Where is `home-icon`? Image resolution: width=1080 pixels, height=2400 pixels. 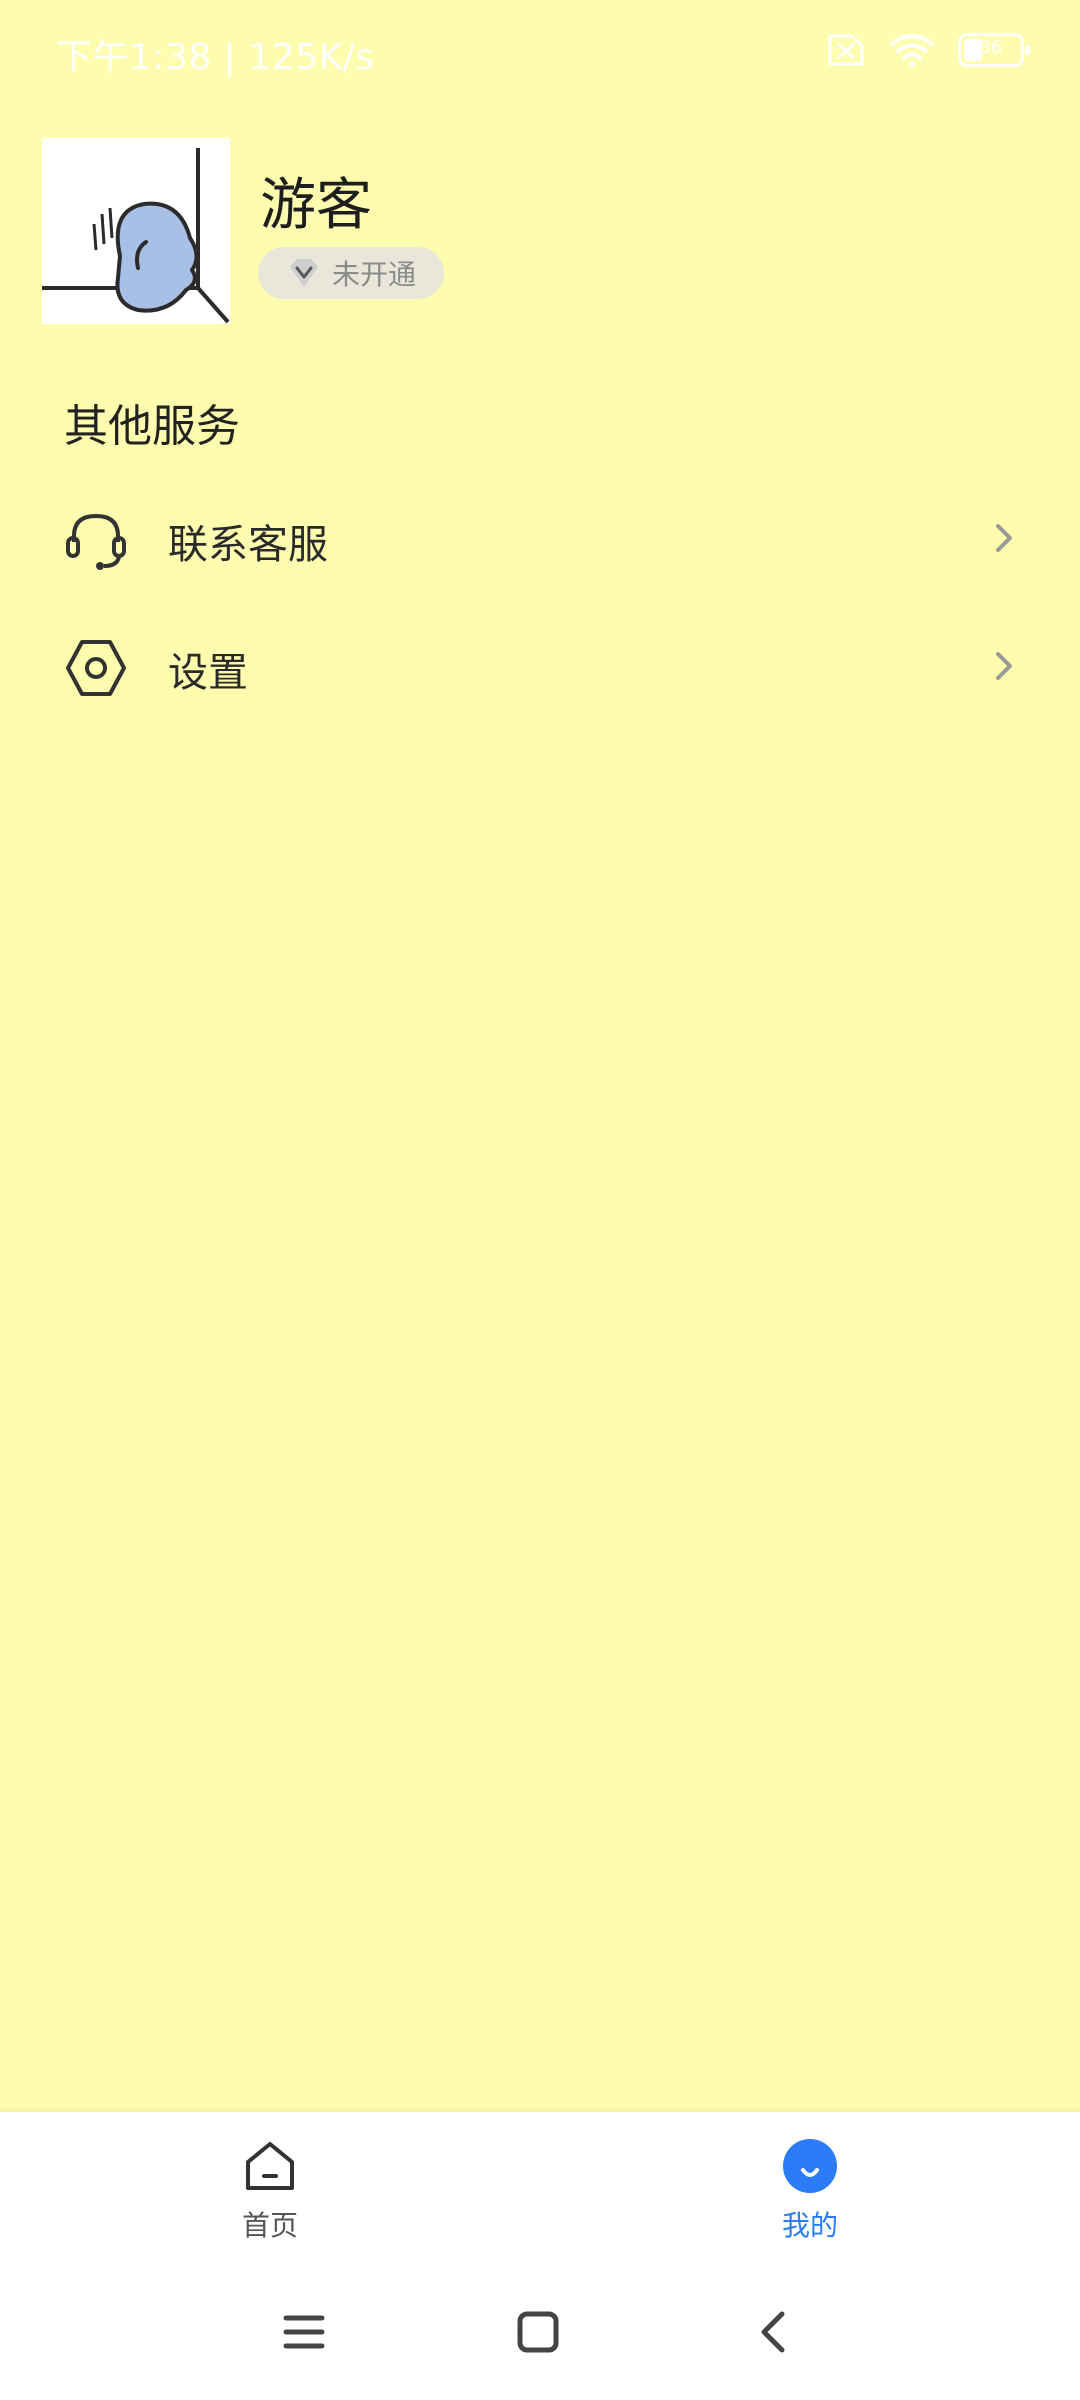
home-icon is located at coordinates (270, 2166).